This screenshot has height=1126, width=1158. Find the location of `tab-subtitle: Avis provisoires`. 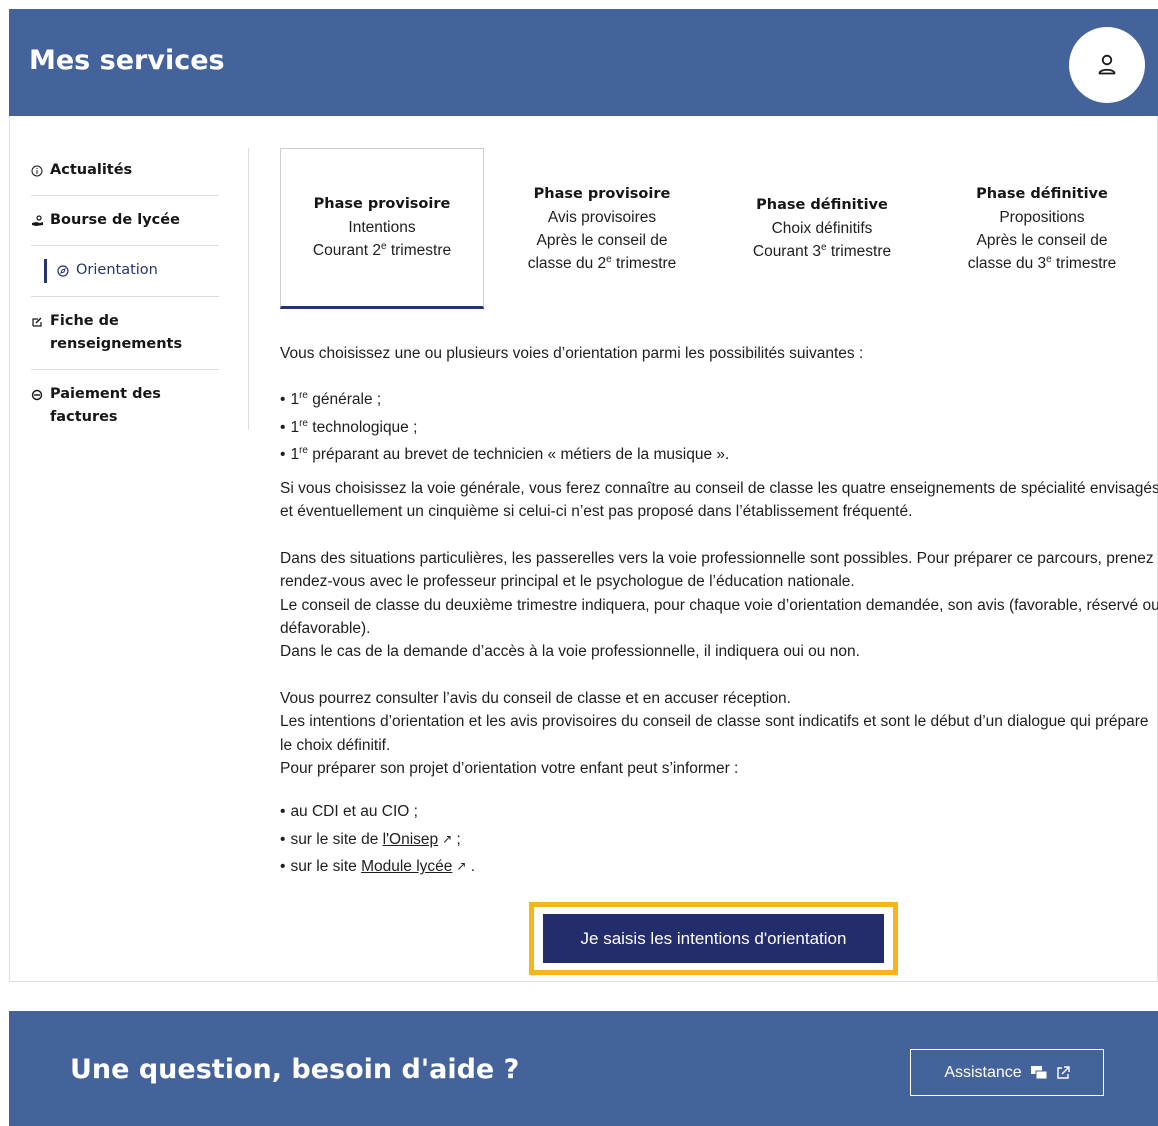

tab-subtitle: Avis provisoires is located at coordinates (602, 217).